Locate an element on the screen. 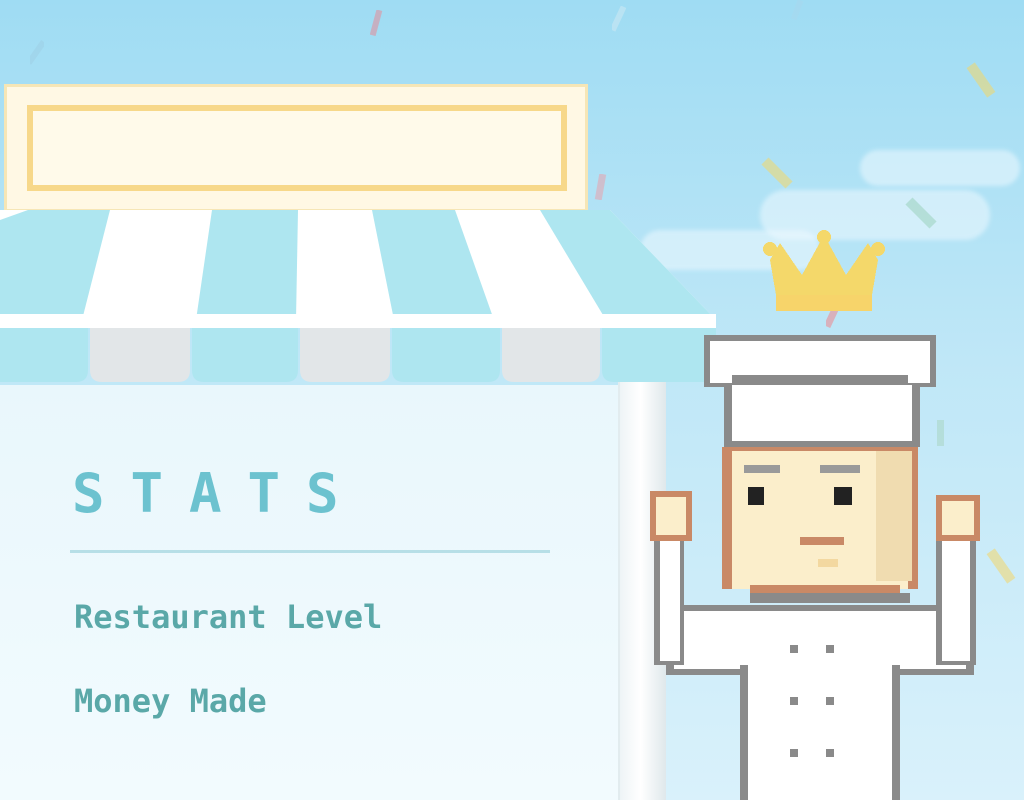 Image resolution: width=1024 pixels, height=800 pixels. shop-sign is located at coordinates (296, 148).